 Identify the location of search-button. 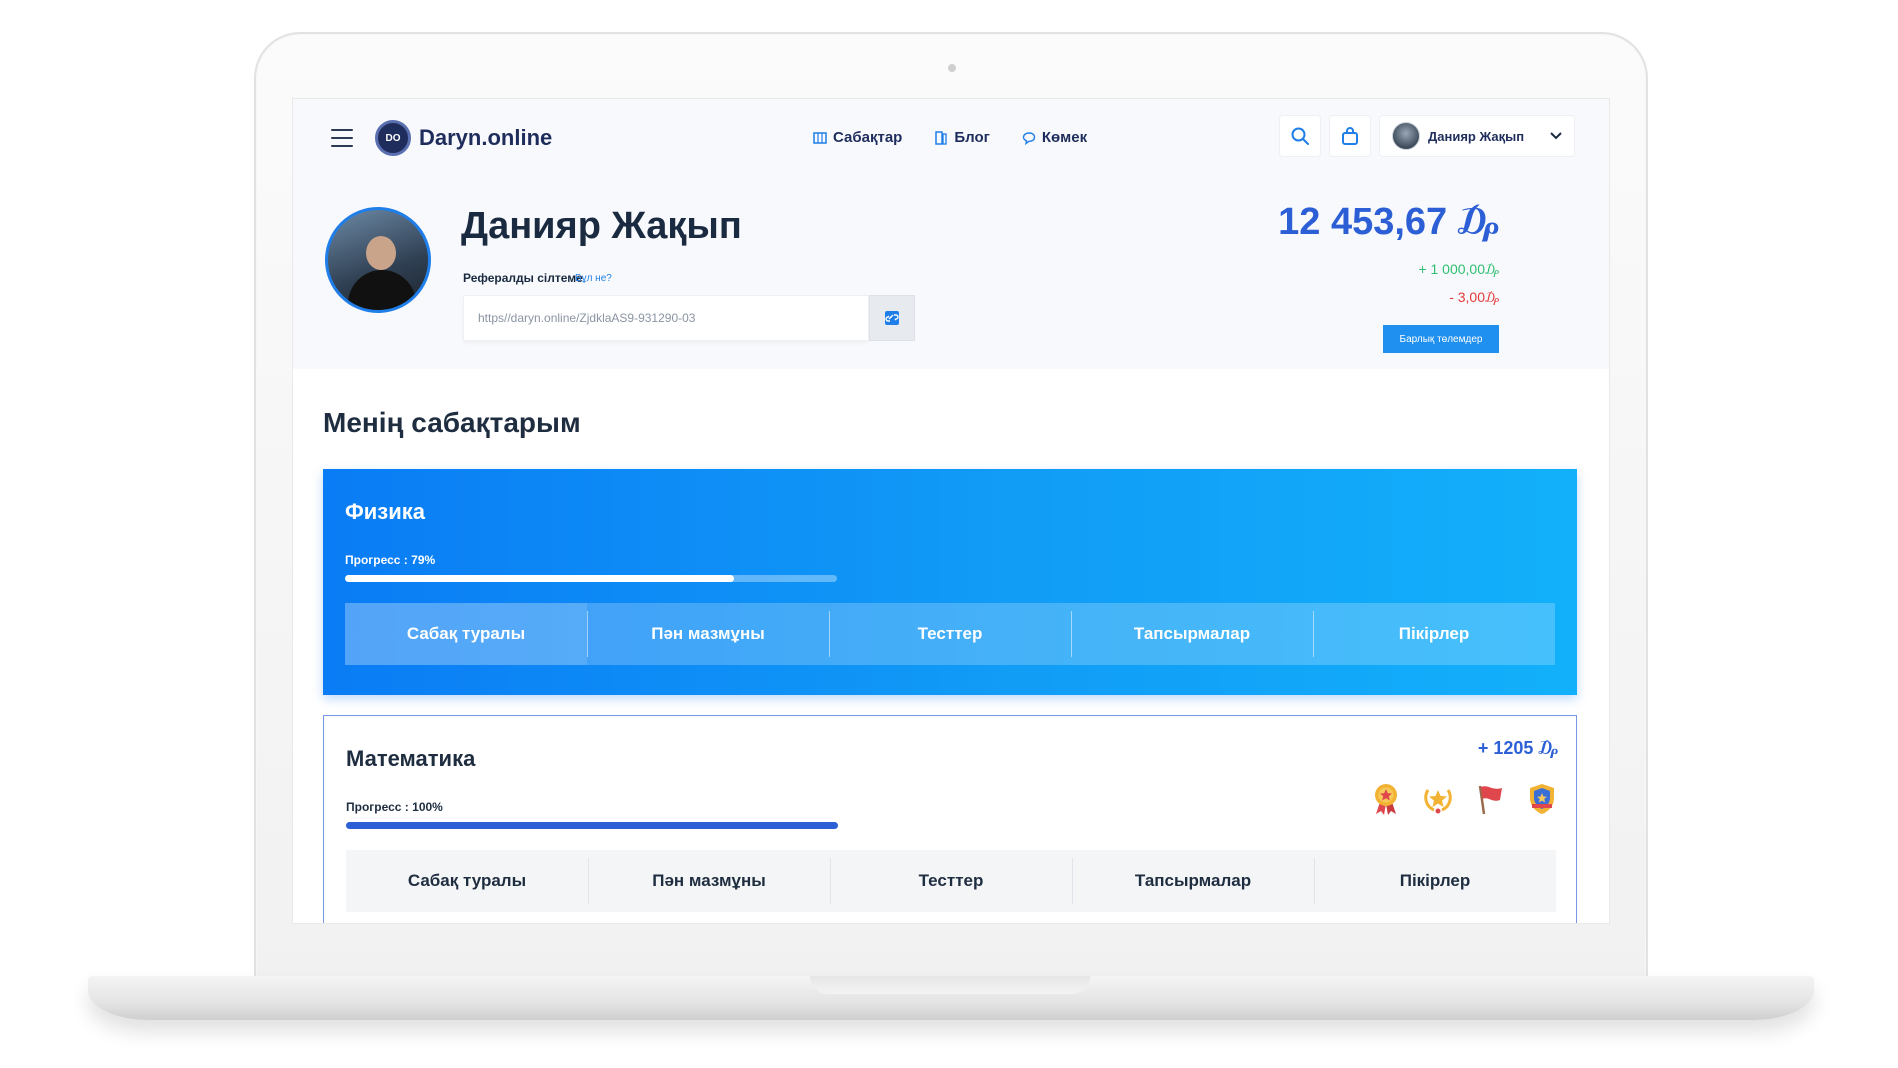
(1300, 136).